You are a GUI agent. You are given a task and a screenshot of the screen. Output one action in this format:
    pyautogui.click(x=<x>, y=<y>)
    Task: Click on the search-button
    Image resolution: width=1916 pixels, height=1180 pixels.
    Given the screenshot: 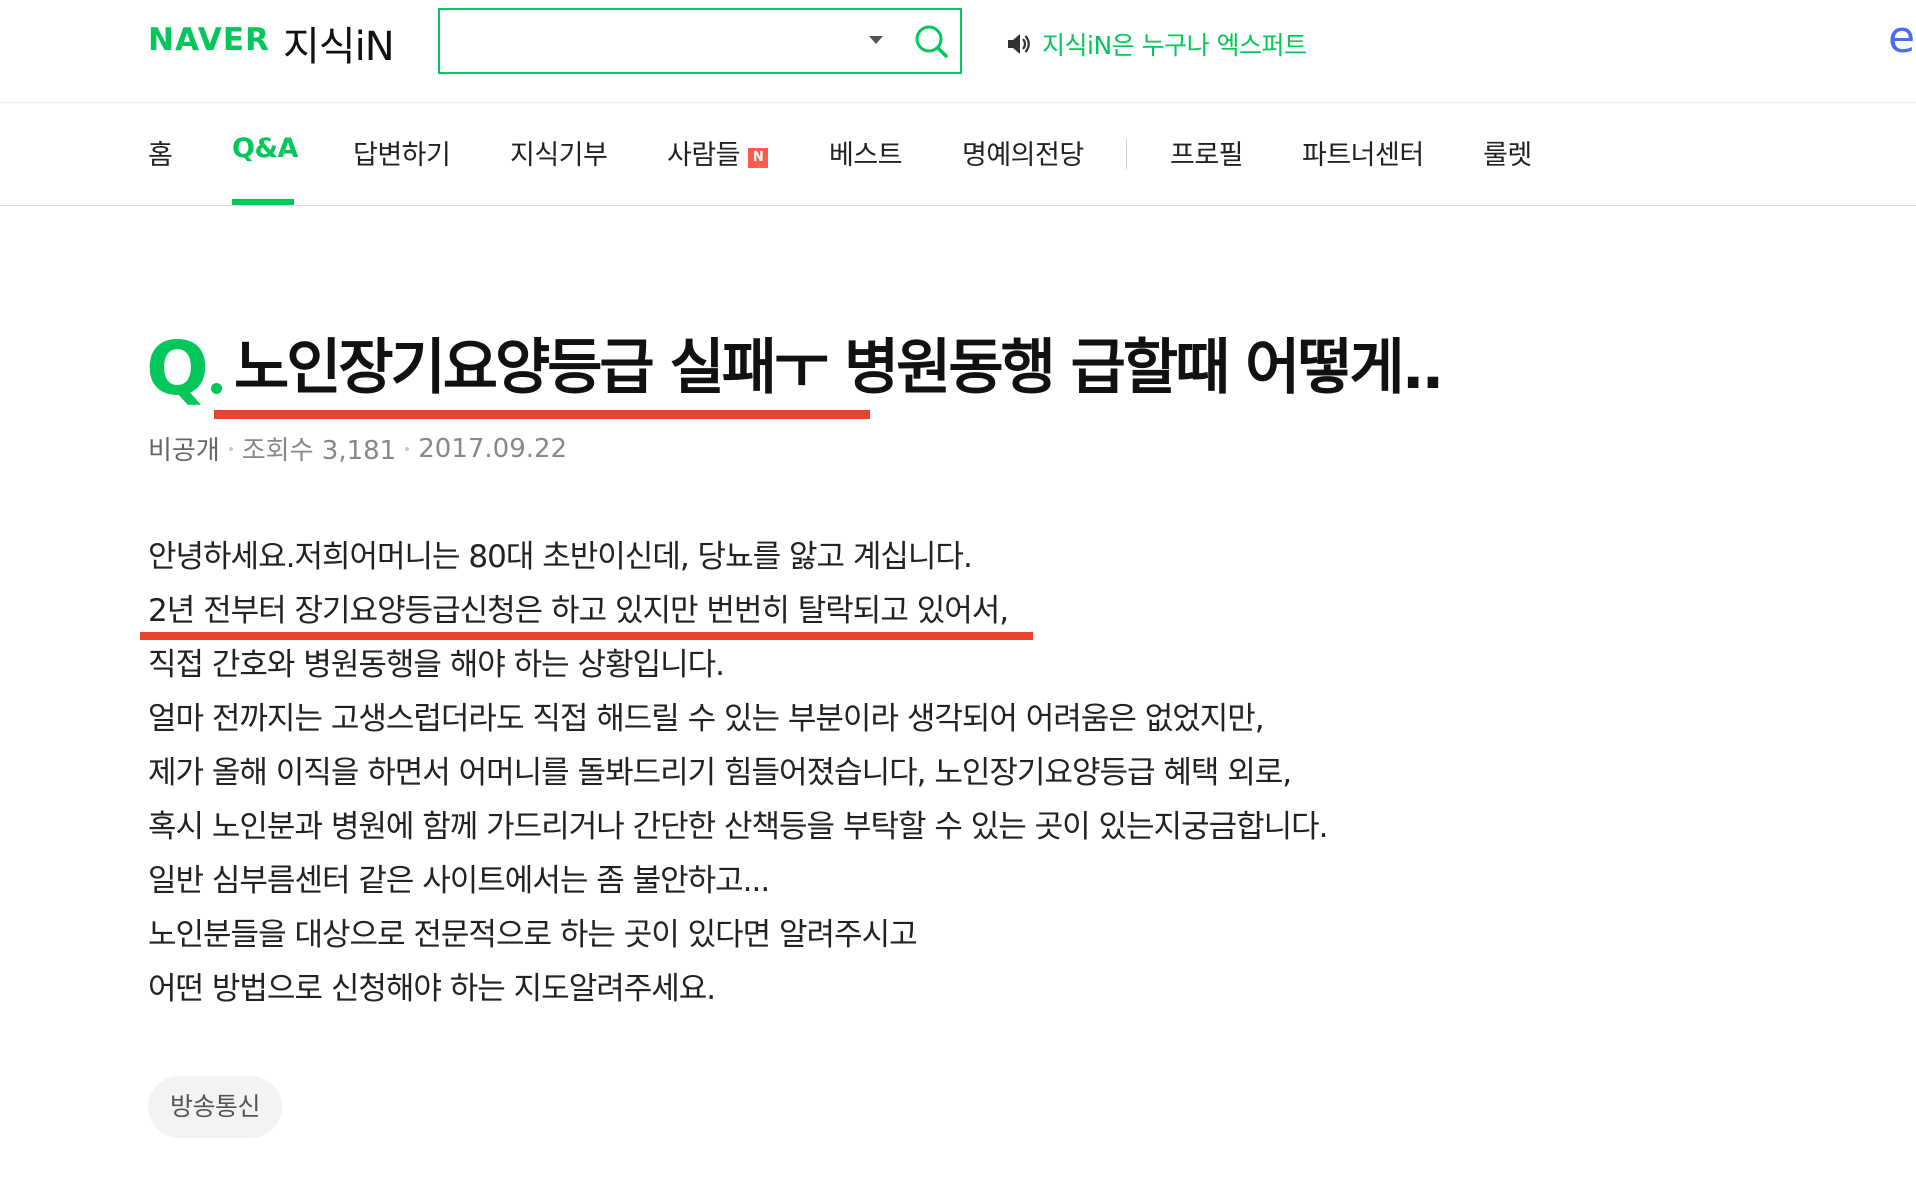 What is the action you would take?
    pyautogui.click(x=931, y=41)
    